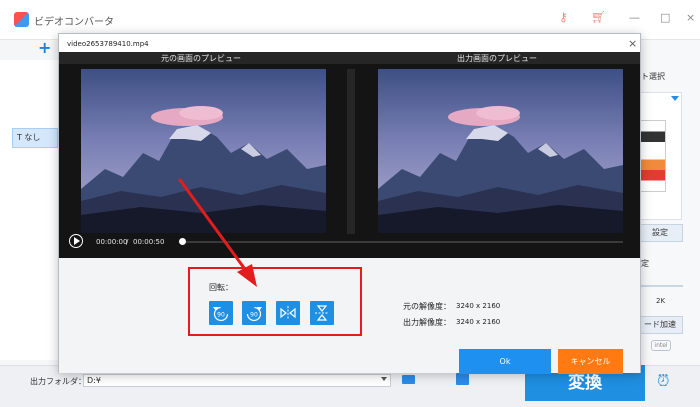  Describe the element at coordinates (29, 210) in the screenshot. I see `file-list-panel` at that location.